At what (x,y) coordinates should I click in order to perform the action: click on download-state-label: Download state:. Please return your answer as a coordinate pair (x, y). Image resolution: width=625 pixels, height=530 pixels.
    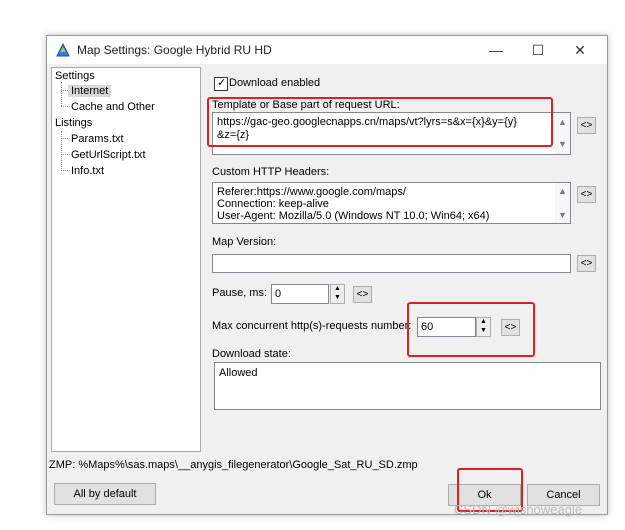
    Looking at the image, I should click on (251, 354).